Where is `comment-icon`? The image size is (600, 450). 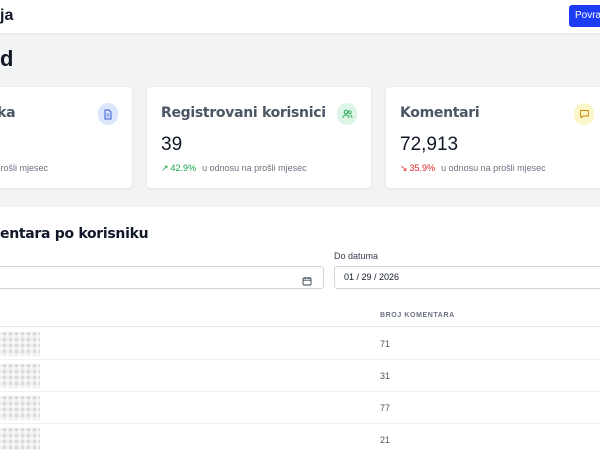
comment-icon is located at coordinates (584, 114).